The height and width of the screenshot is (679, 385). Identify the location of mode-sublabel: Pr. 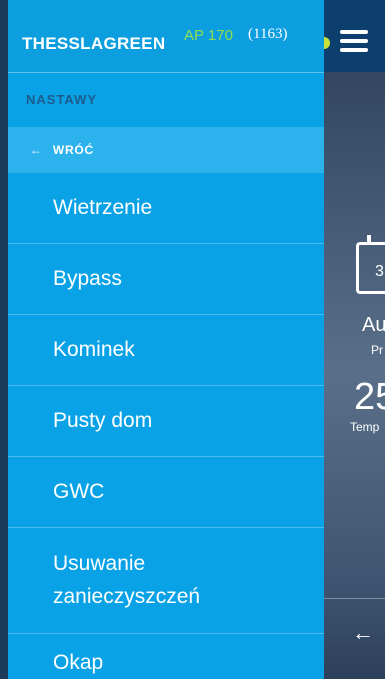
(377, 350).